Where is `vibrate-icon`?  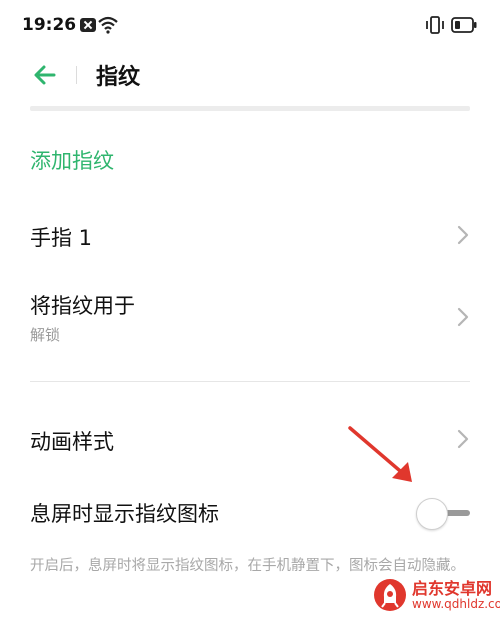 vibrate-icon is located at coordinates (435, 25).